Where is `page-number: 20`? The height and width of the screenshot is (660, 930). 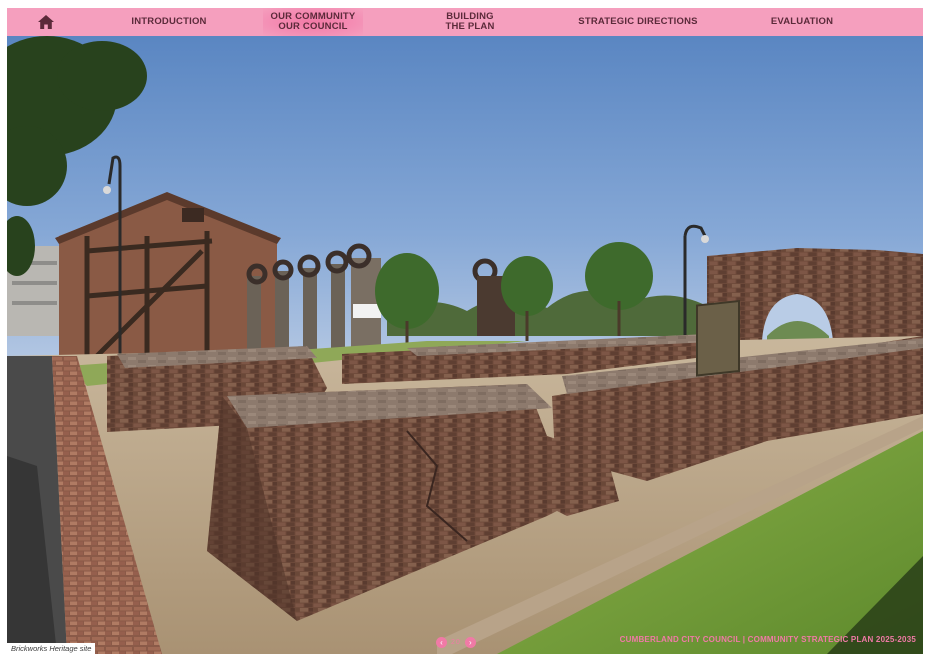
page-number: 20 is located at coordinates (456, 642).